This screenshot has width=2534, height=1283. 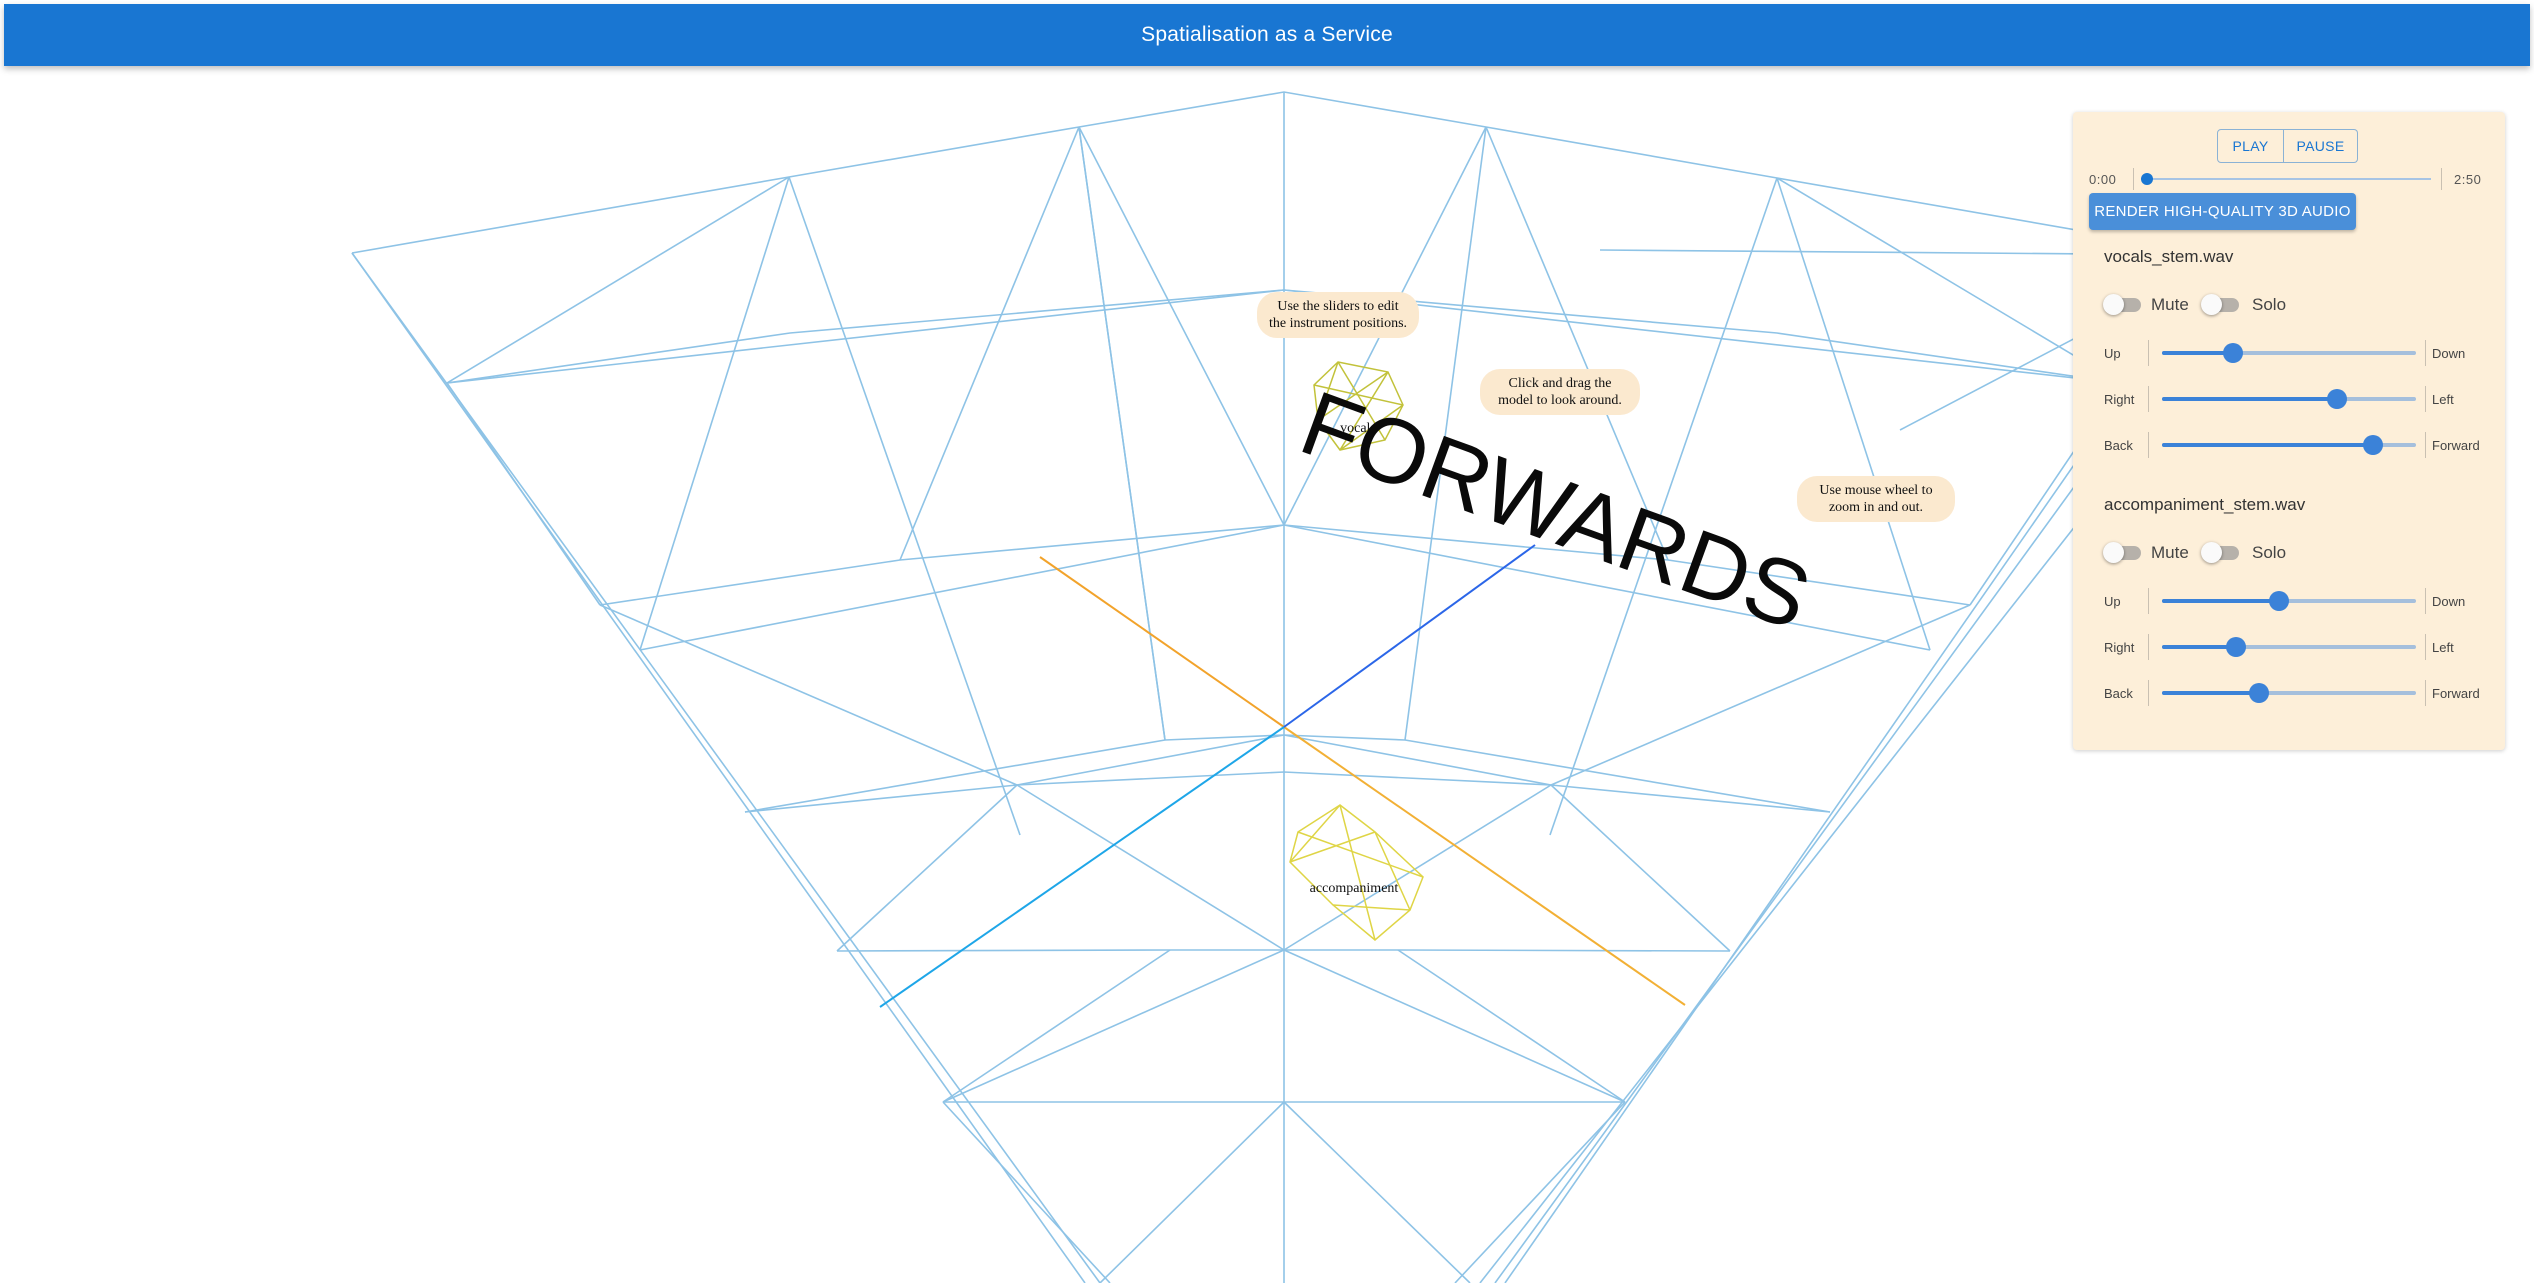 What do you see at coordinates (2205, 504) in the screenshot?
I see `stem-name: accompaniment_stem.wav` at bounding box center [2205, 504].